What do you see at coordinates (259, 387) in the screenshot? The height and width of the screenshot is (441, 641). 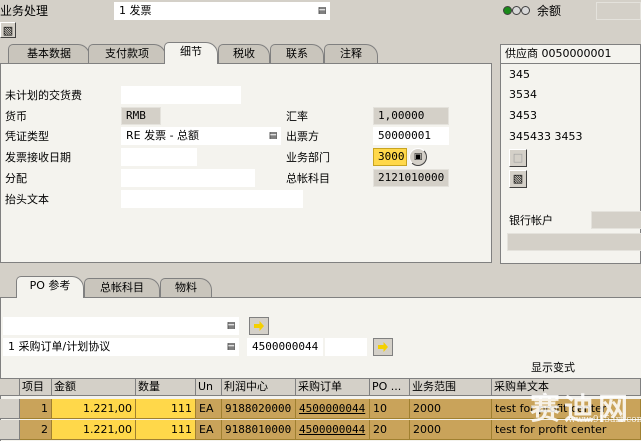 I see `grid-header-profit-center: 利润中心` at bounding box center [259, 387].